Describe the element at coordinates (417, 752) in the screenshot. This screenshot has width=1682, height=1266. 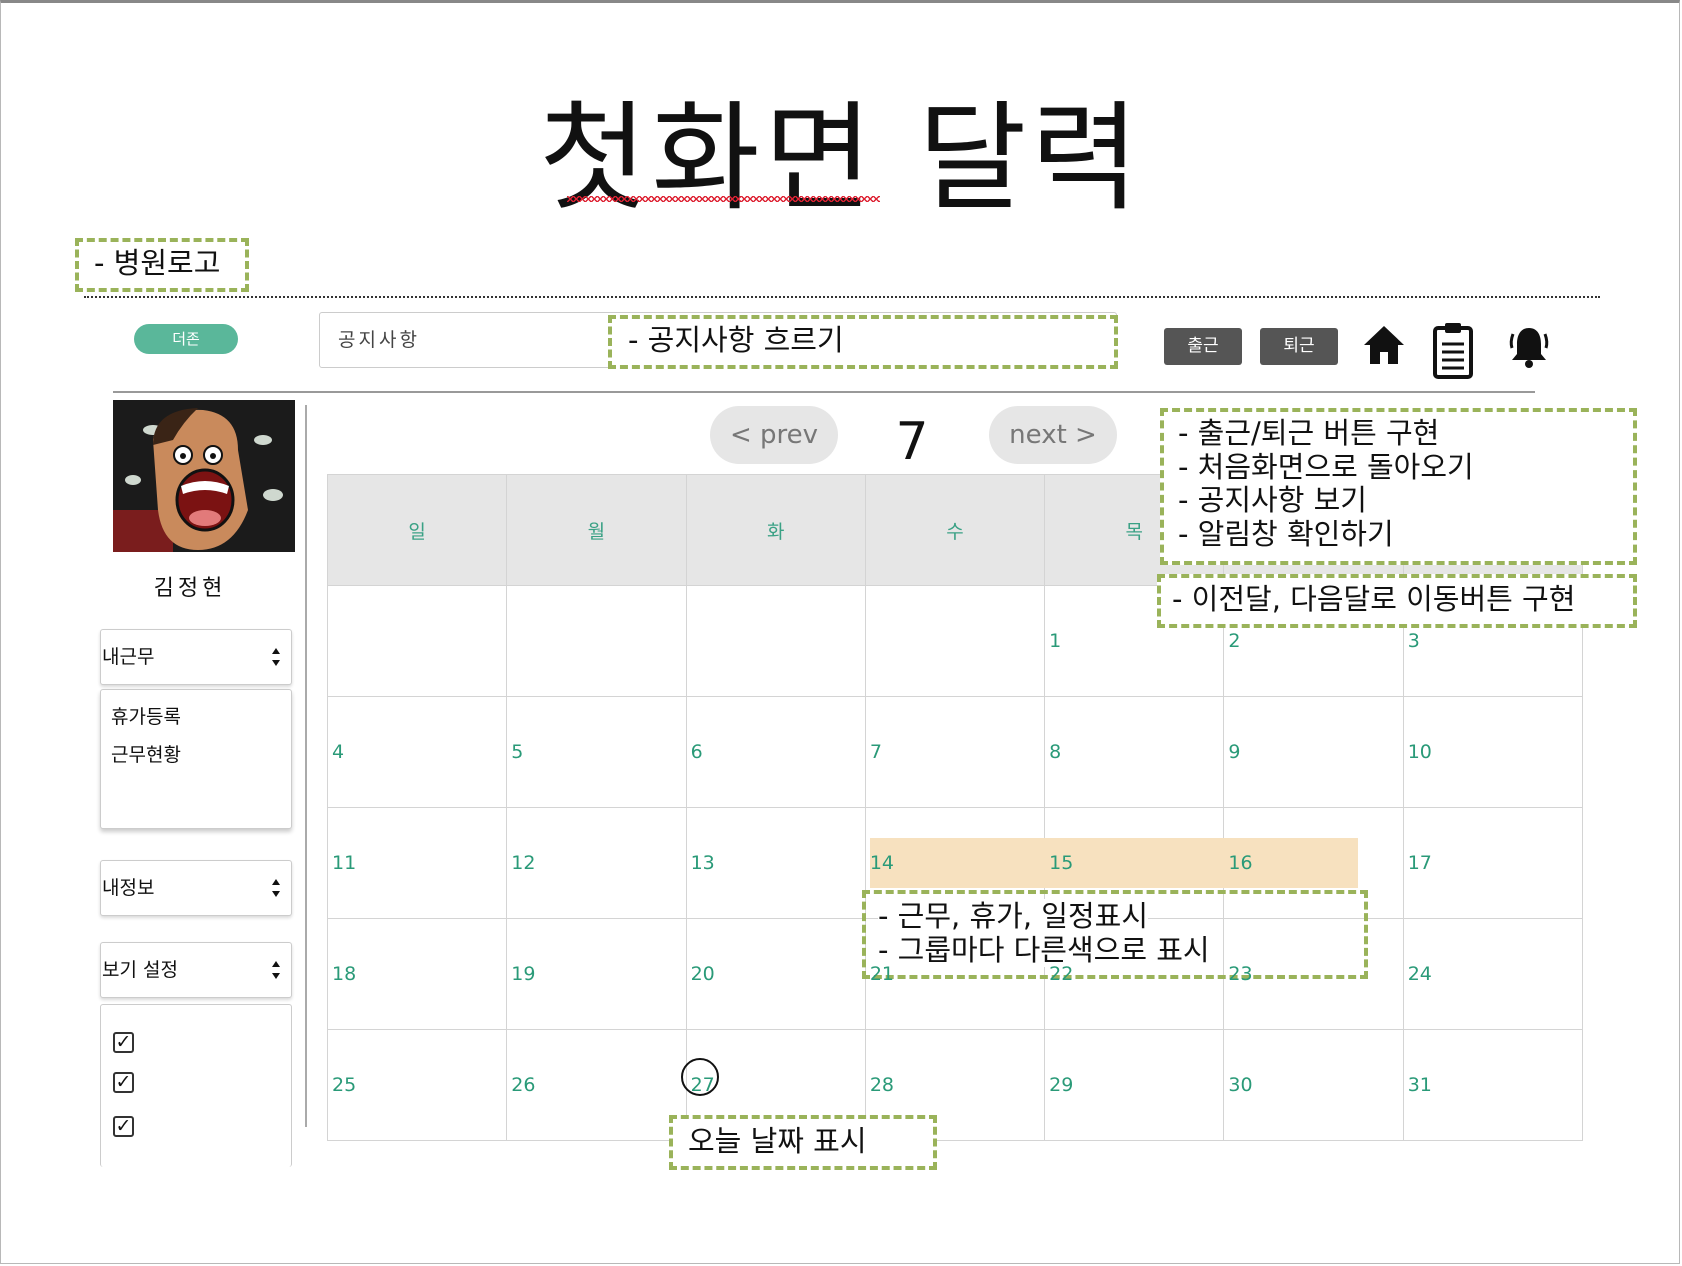
I see `day-cell: 4` at that location.